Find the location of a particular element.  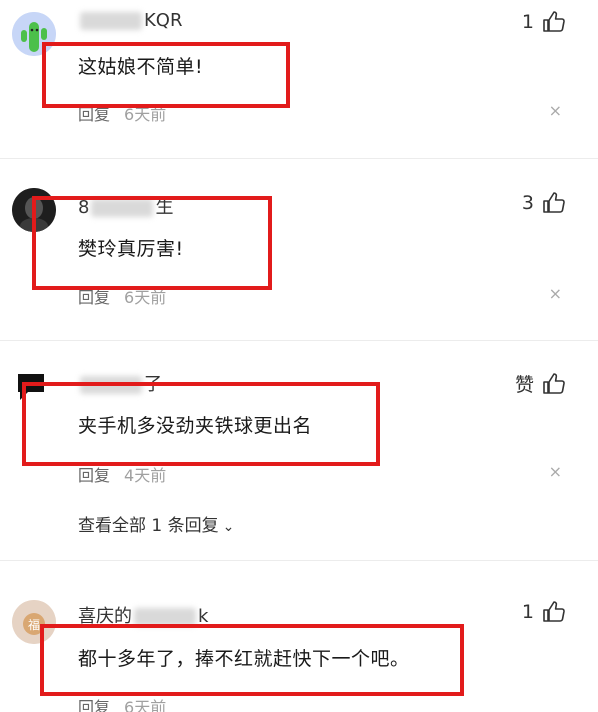

like-button: 3 is located at coordinates (544, 203).